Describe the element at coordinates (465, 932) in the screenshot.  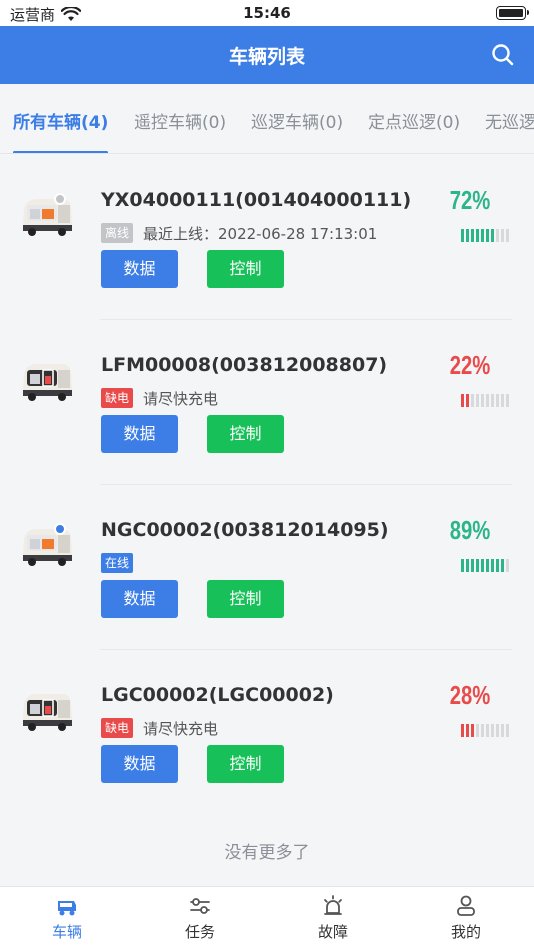
I see `tabbar-label: 我的` at that location.